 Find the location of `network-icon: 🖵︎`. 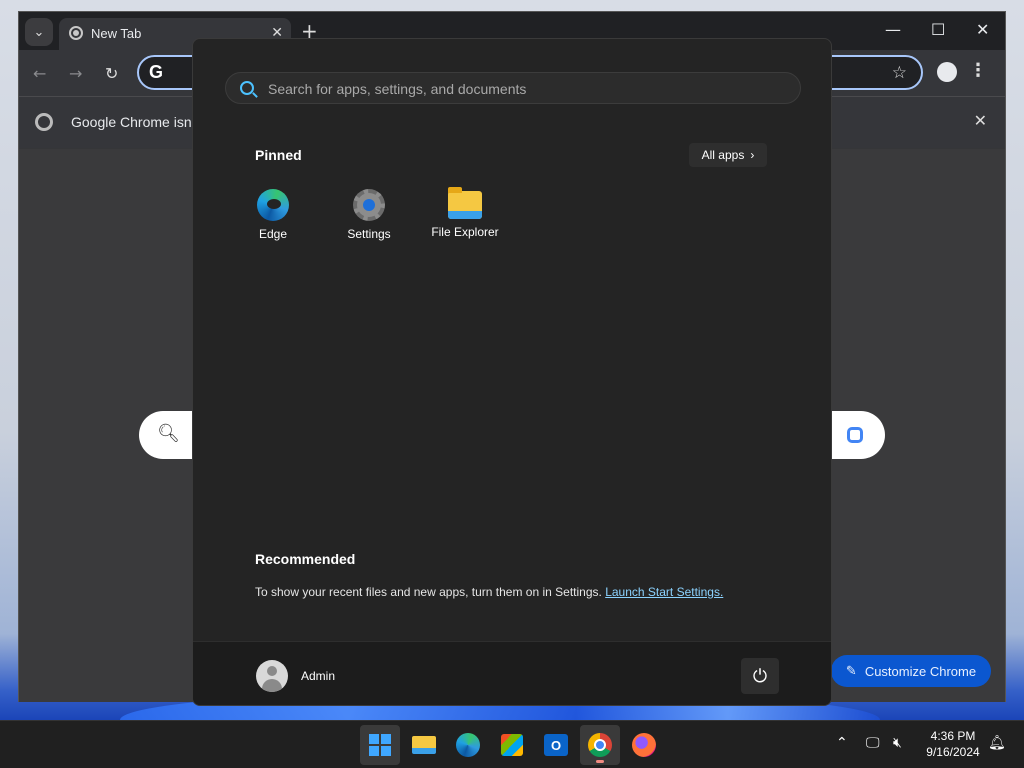

network-icon: 🖵︎ is located at coordinates (873, 743).